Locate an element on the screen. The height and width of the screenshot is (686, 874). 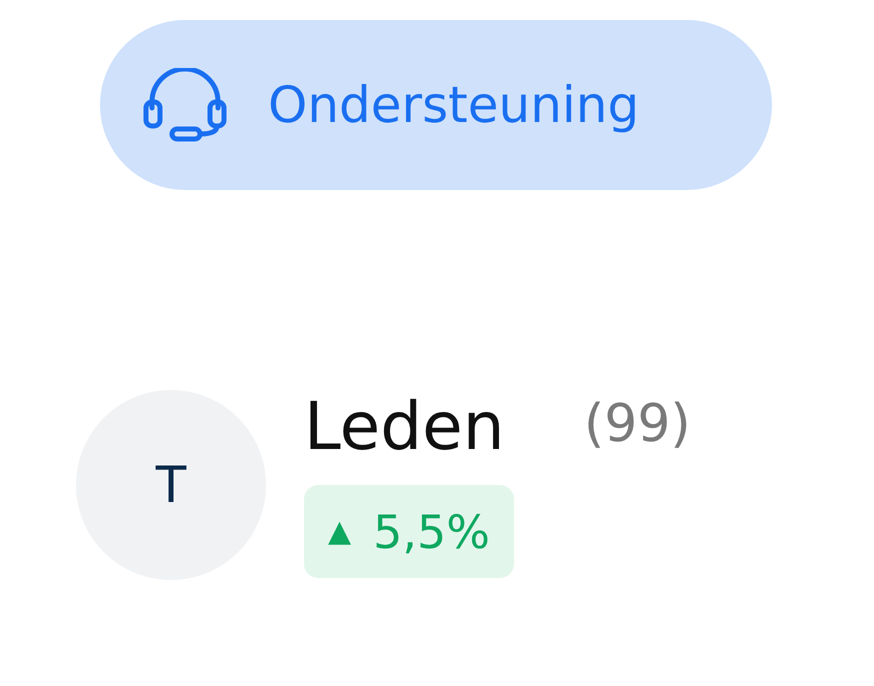
member-count: (99) is located at coordinates (637, 424).